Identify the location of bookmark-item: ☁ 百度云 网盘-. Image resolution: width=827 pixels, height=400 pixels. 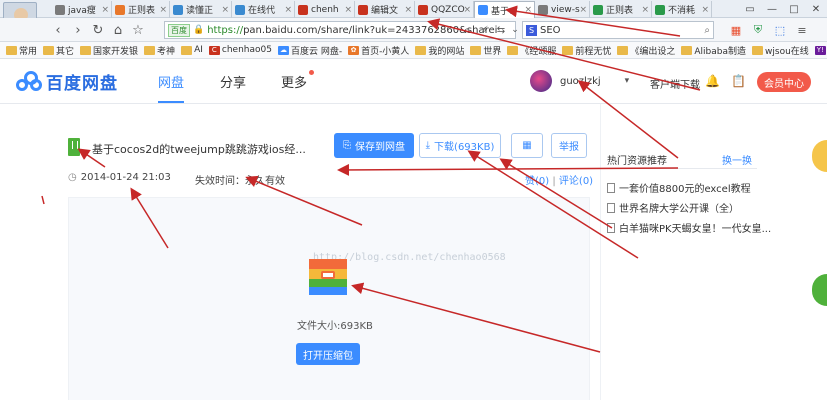
(309, 50).